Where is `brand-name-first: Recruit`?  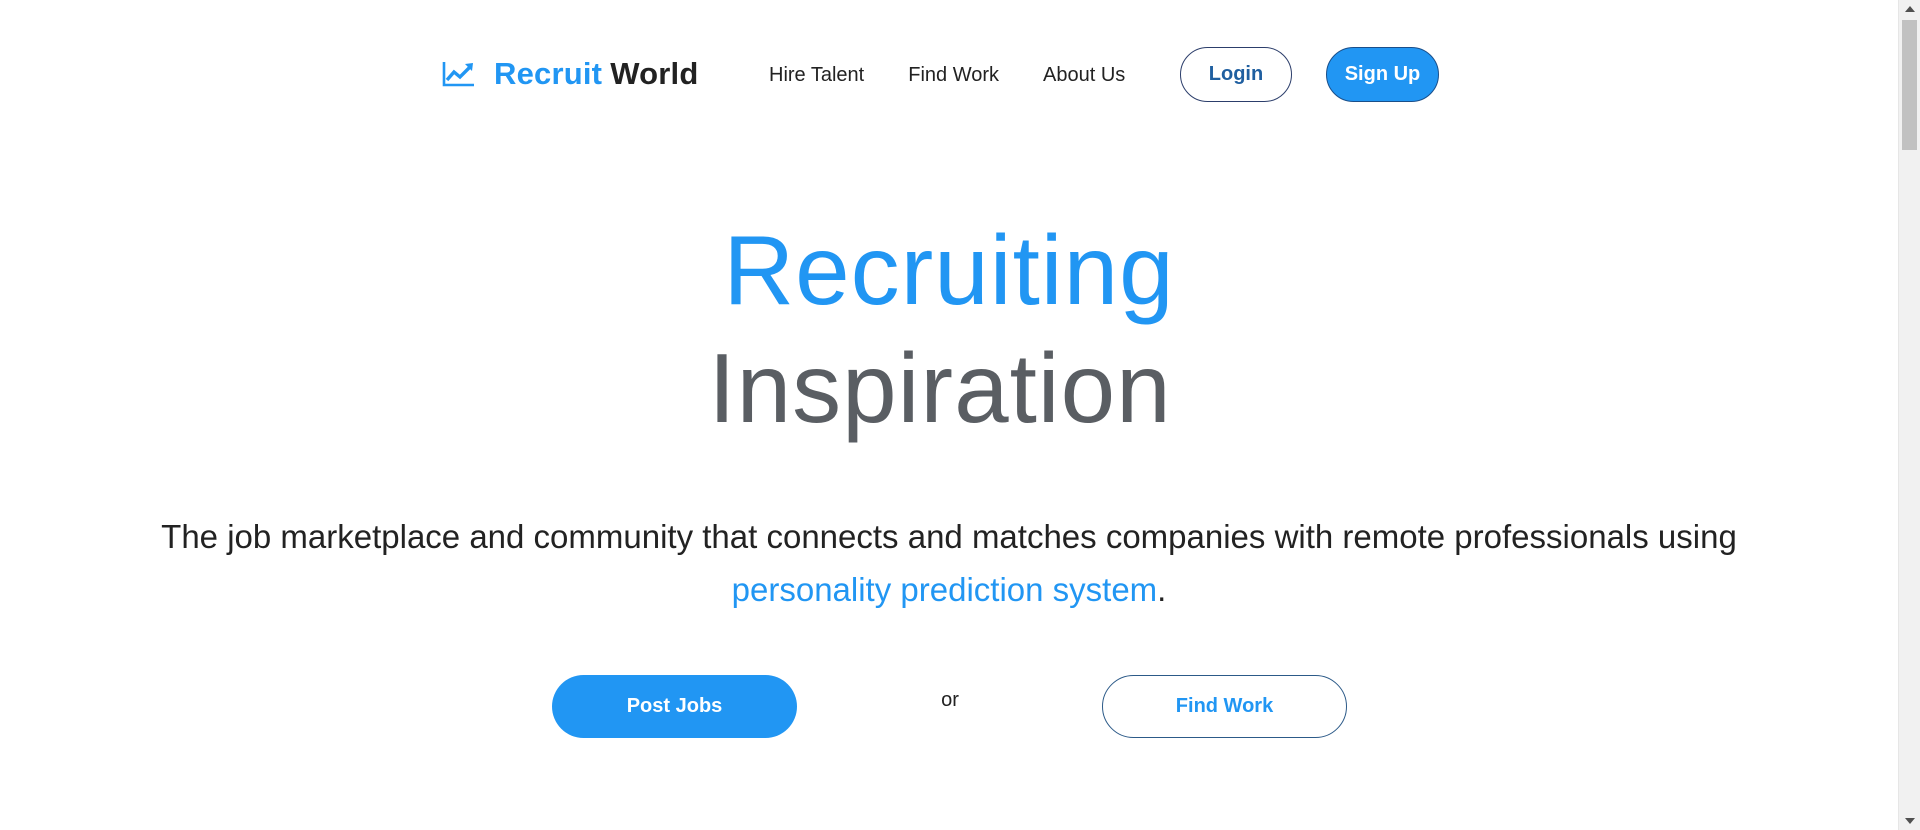 brand-name-first: Recruit is located at coordinates (548, 73).